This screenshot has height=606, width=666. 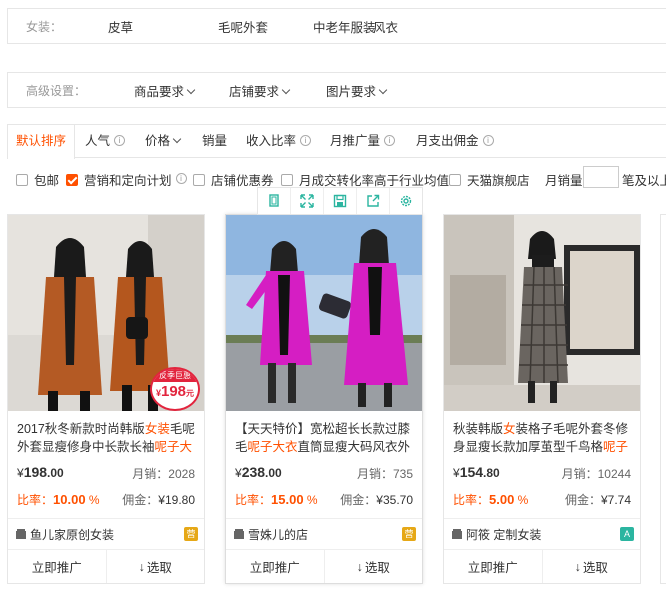 I want to click on checkbox-box-checked, so click(x=72, y=179).